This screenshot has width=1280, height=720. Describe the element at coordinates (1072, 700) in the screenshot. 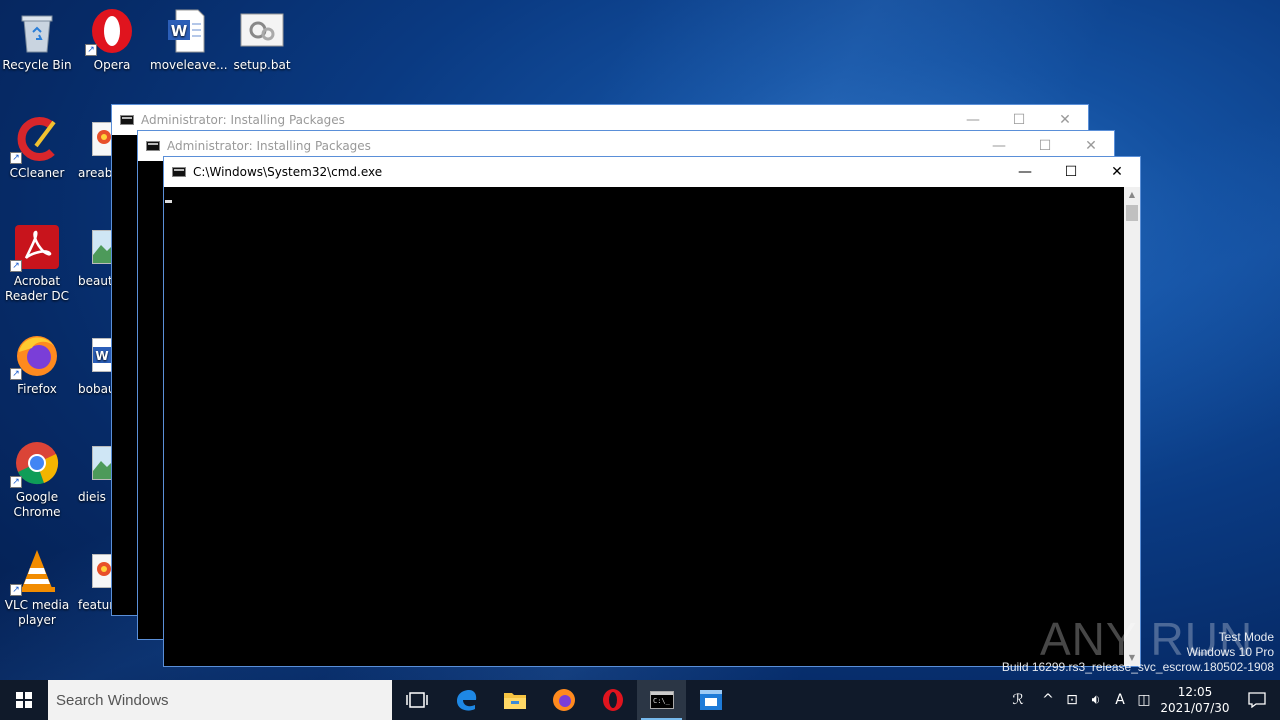

I see `network-icon: ⊡` at that location.